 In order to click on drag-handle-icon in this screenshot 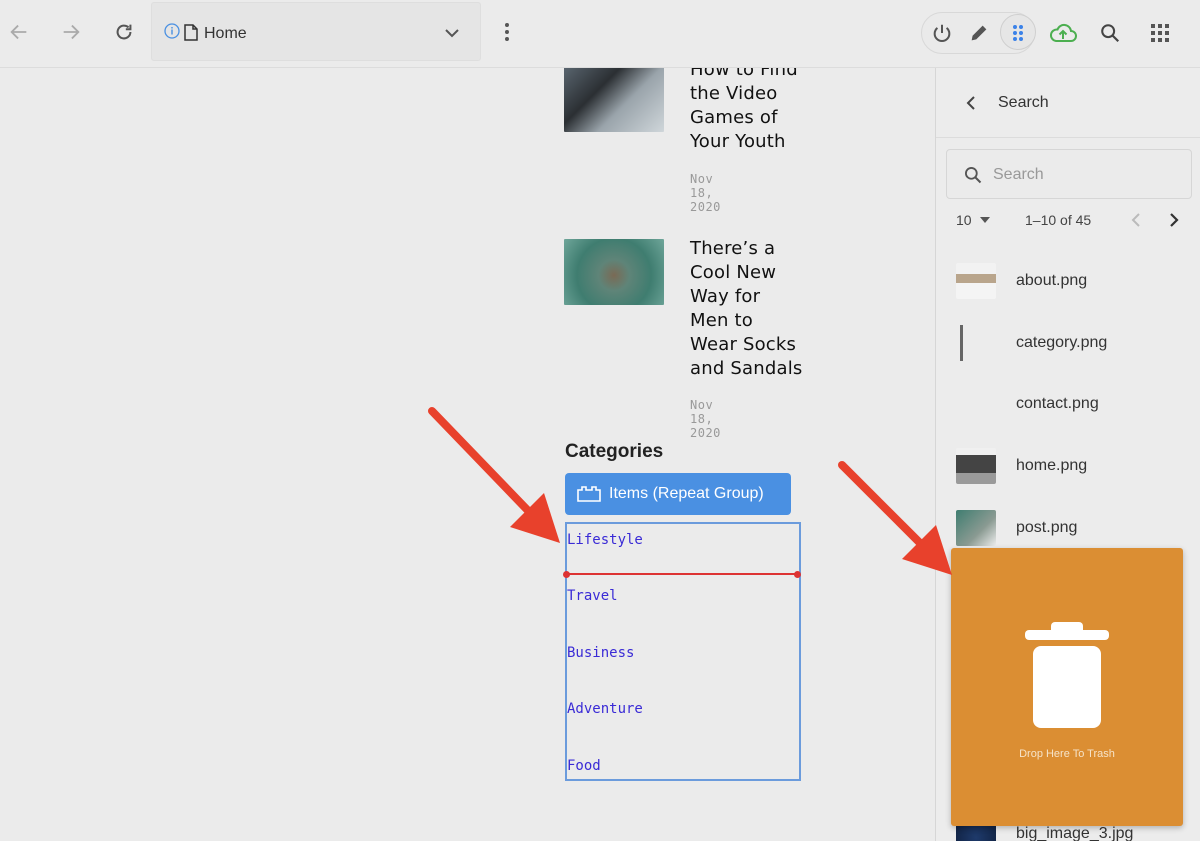, I will do `click(1018, 33)`.